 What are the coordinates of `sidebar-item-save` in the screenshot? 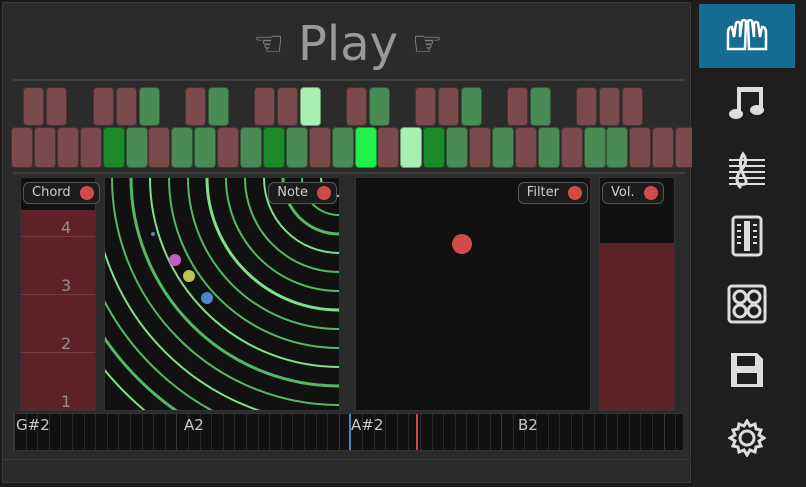 It's located at (747, 370).